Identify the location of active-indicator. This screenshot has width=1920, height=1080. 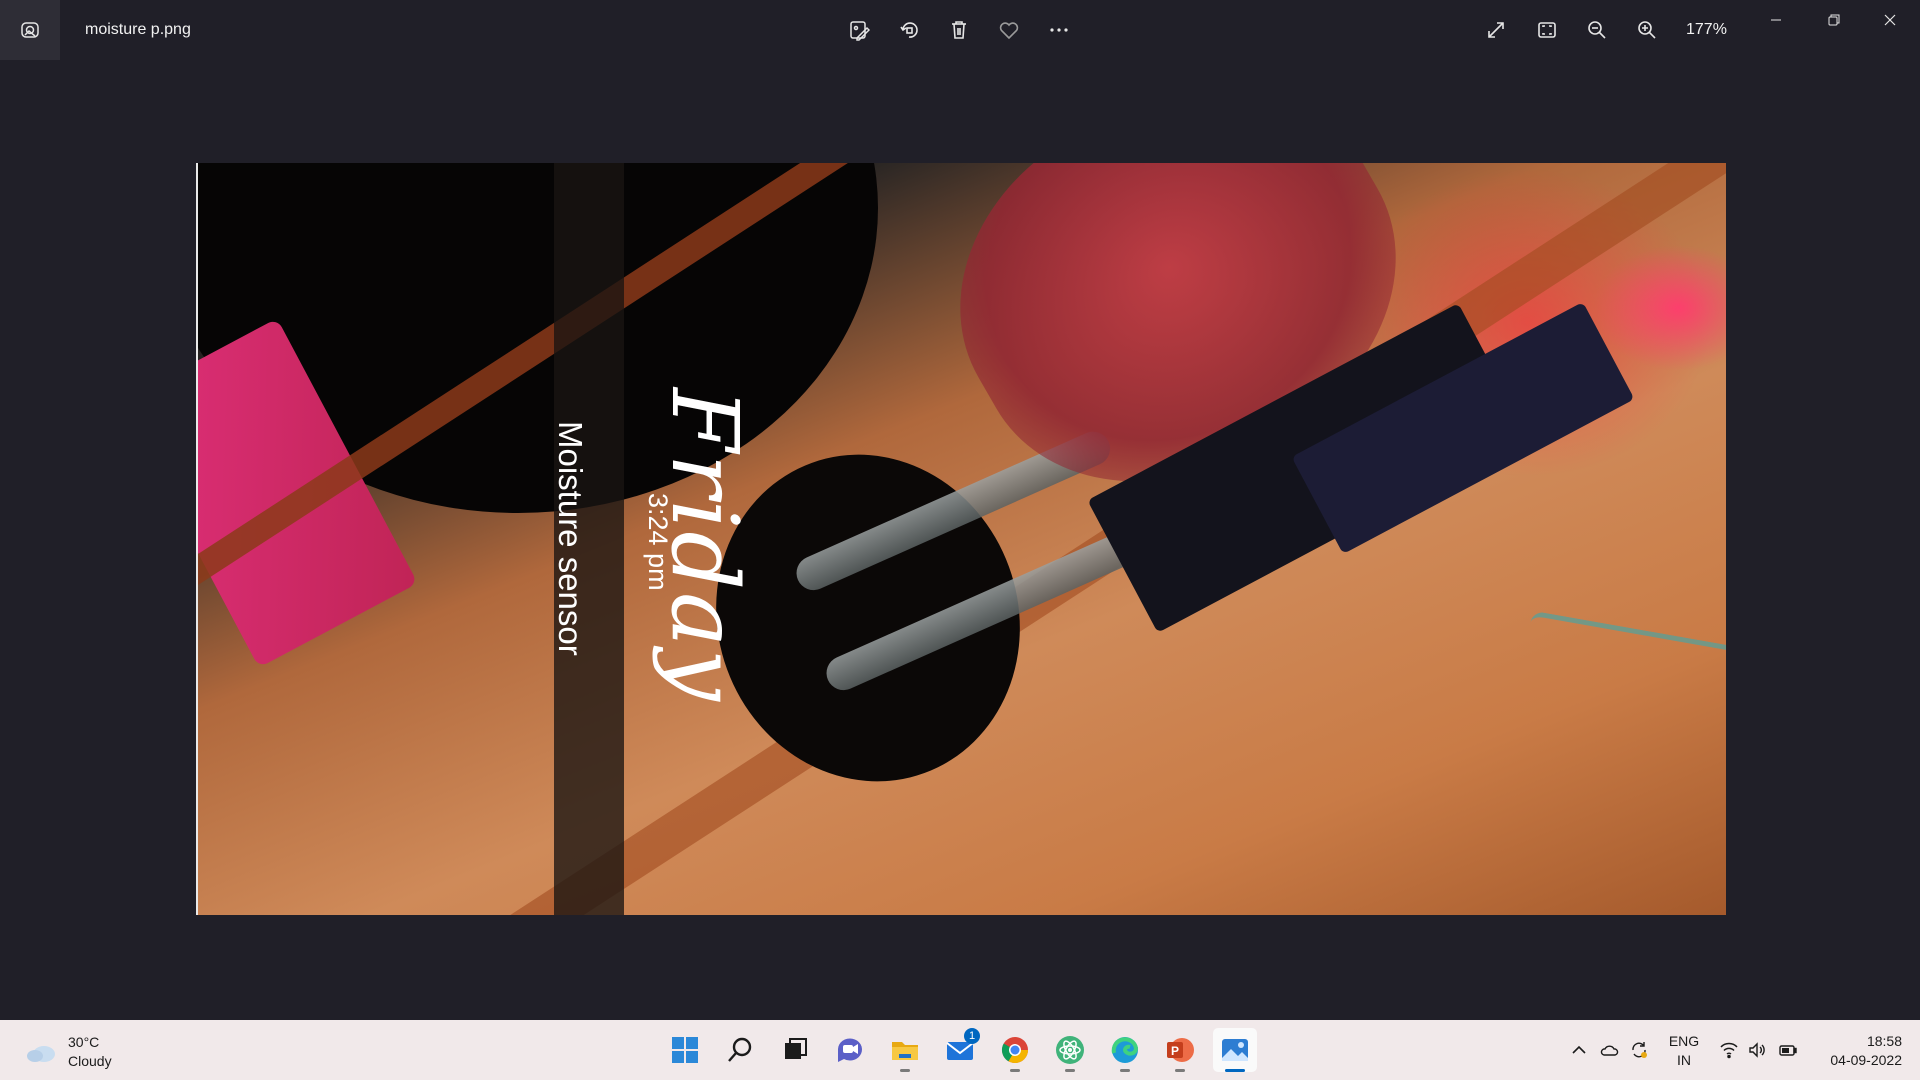
(1235, 1070).